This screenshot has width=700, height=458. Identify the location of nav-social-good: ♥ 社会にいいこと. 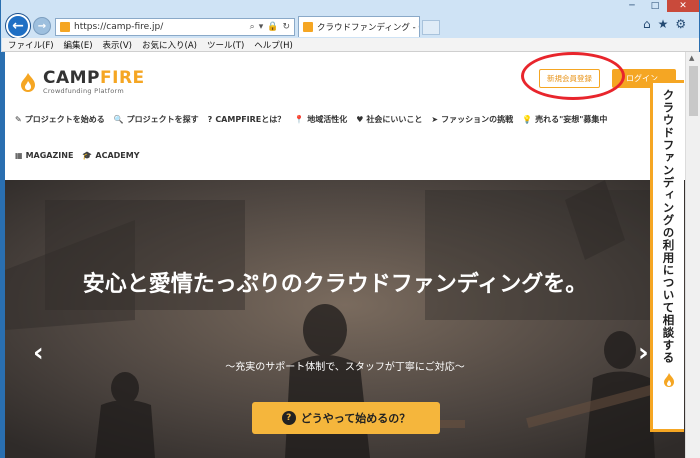
(389, 119).